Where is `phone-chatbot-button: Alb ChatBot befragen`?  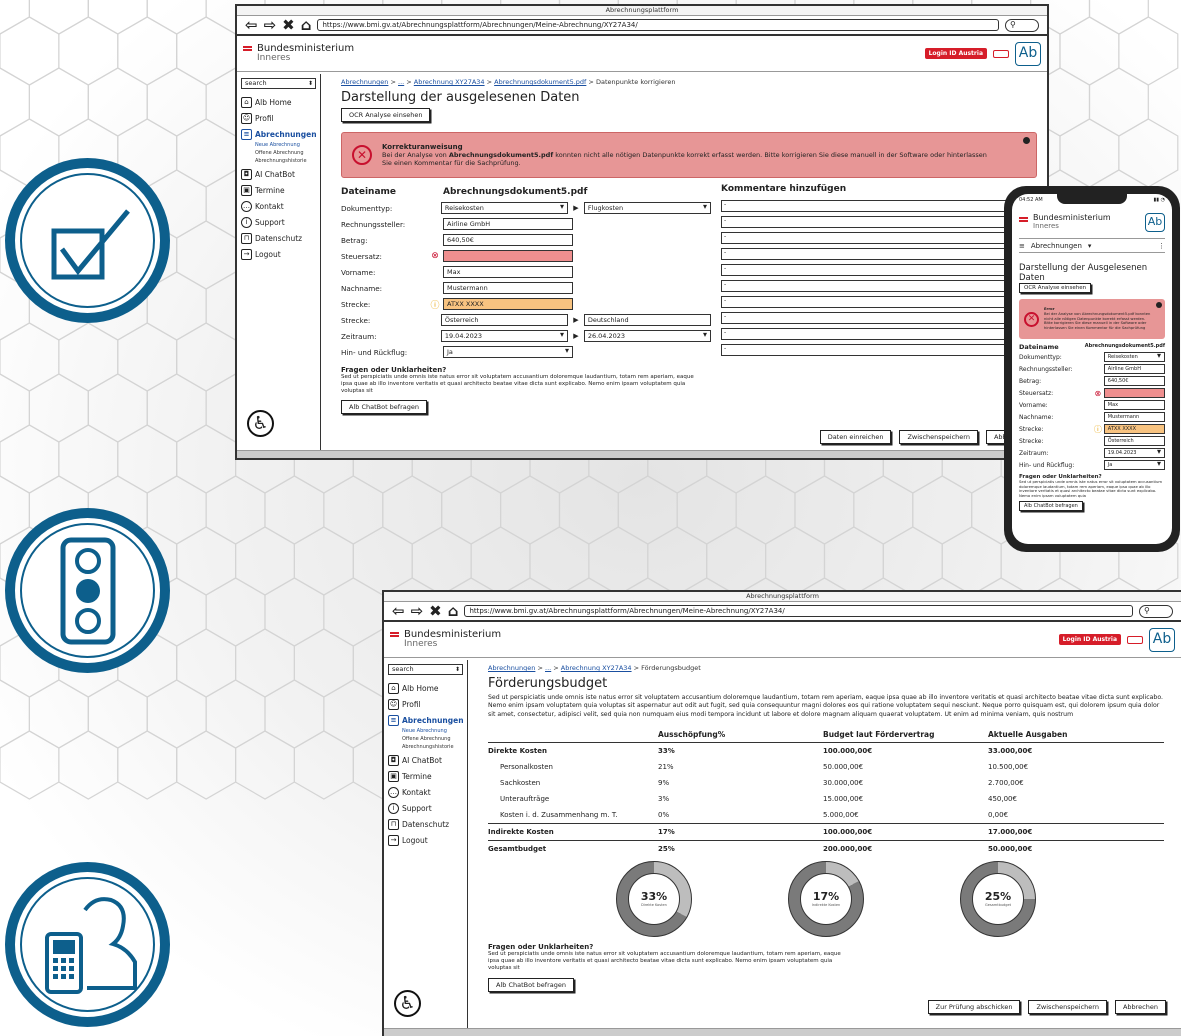 phone-chatbot-button: Alb ChatBot befragen is located at coordinates (1051, 505).